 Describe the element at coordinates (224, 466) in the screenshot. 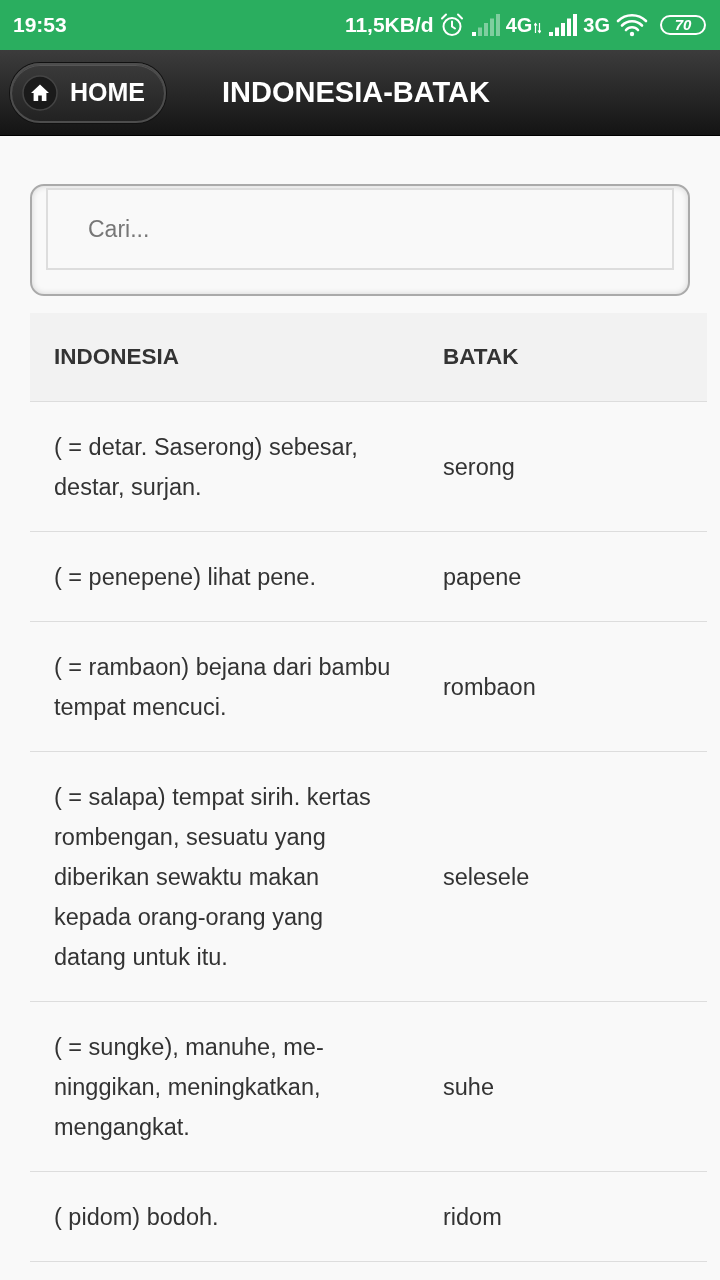

I see `table-cell: ( = detar. Saserong) sebesar, destar, surjan.` at that location.